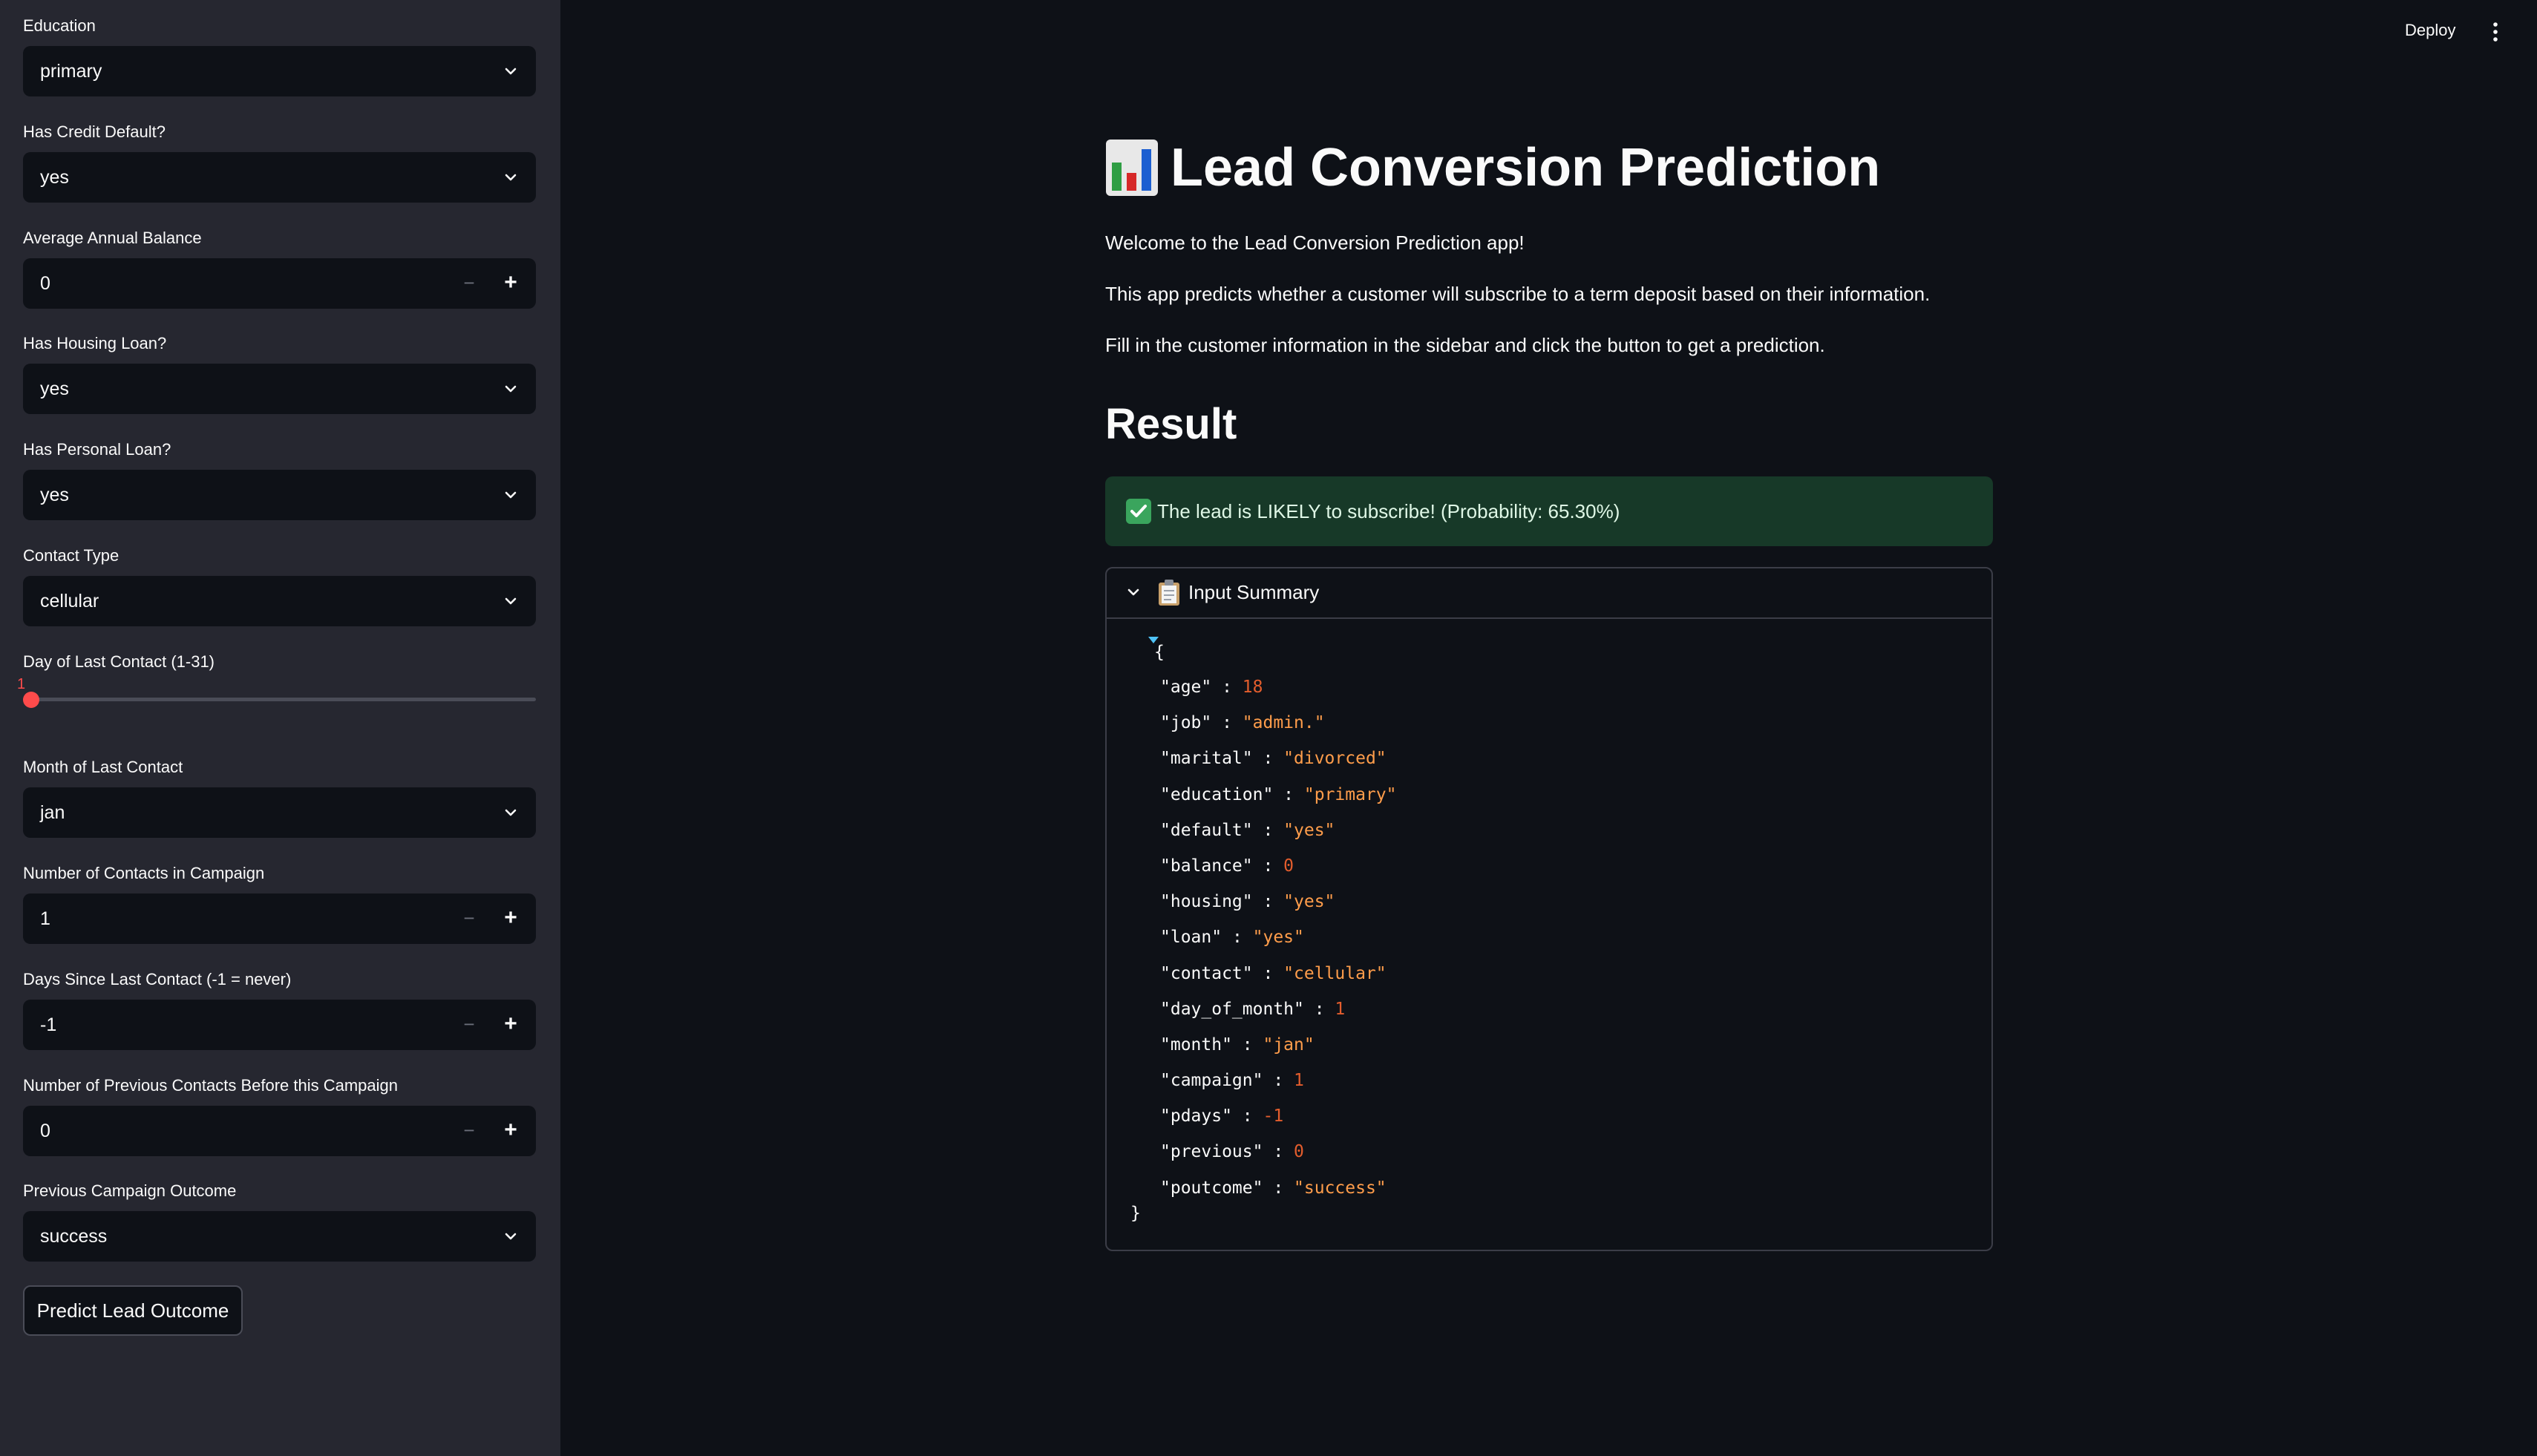 The width and height of the screenshot is (2537, 1456). What do you see at coordinates (2430, 31) in the screenshot?
I see `deploy-button: Deploy` at bounding box center [2430, 31].